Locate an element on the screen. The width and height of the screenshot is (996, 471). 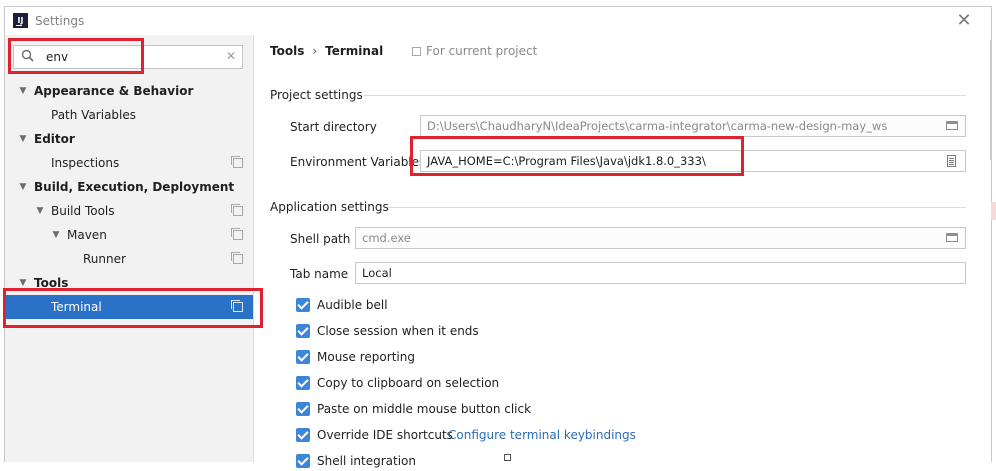
project-settings-title: Project settings is located at coordinates (316, 95).